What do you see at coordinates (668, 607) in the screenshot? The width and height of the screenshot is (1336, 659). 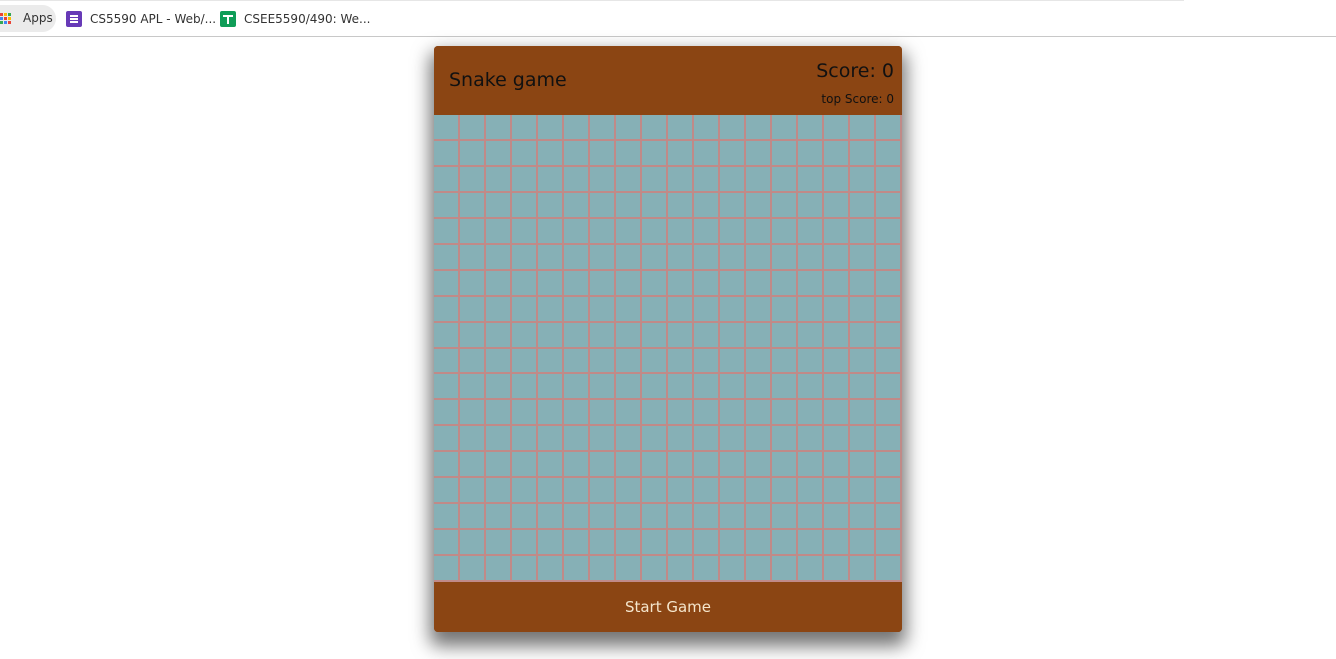 I see `start-game-button: Start Game` at bounding box center [668, 607].